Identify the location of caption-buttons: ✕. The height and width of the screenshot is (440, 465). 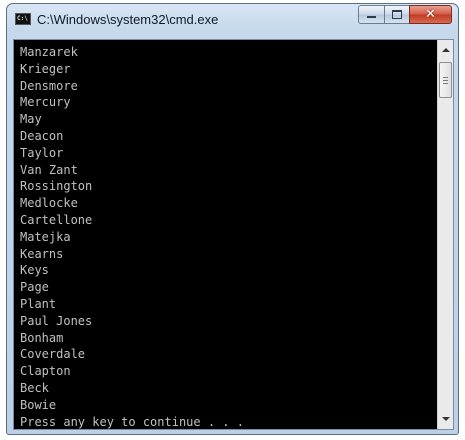
(405, 14).